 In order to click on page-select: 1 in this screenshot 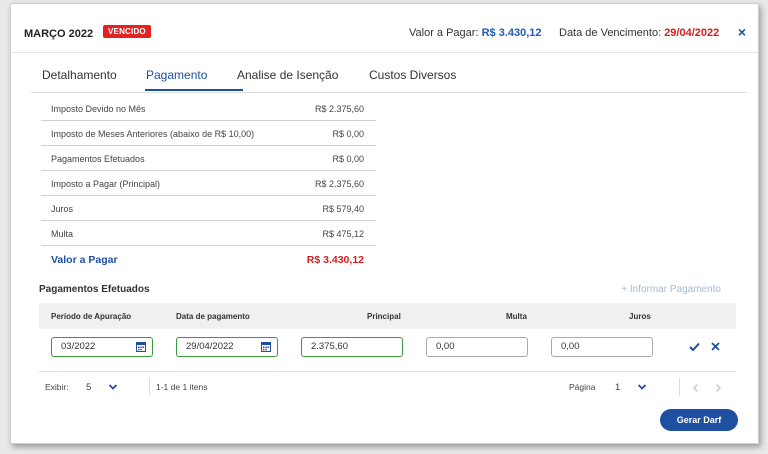, I will do `click(628, 387)`.